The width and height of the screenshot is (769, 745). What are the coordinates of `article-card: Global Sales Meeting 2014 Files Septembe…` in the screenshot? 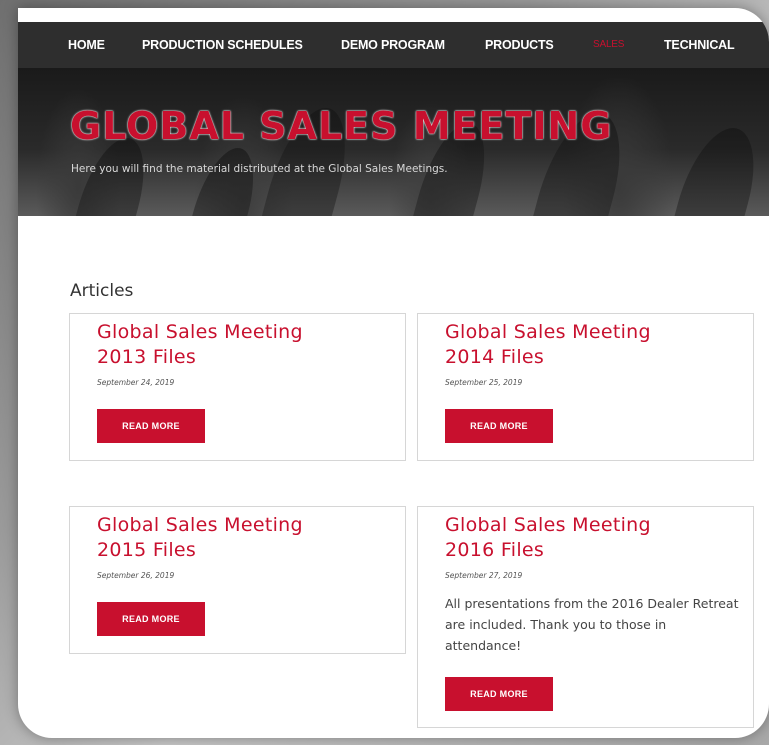 It's located at (585, 387).